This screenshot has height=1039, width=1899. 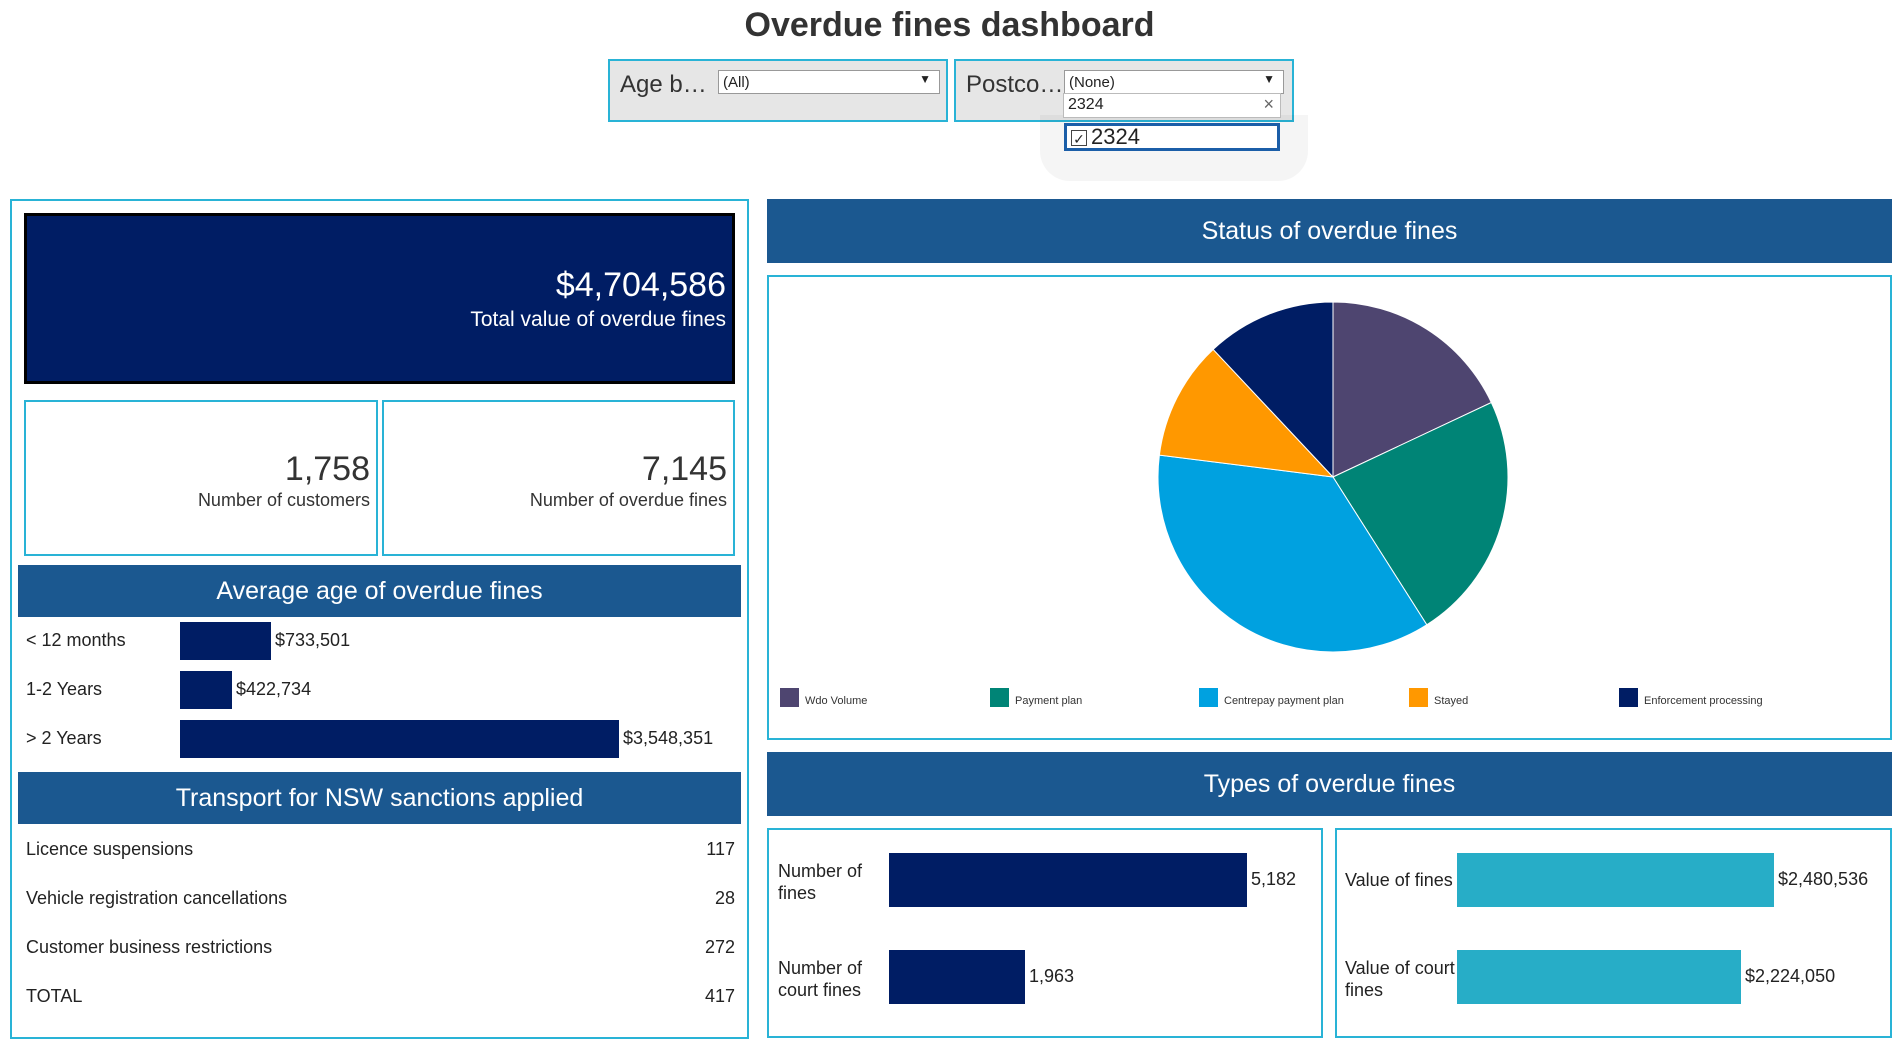 I want to click on checkbox-icon: ✓, so click(x=1079, y=138).